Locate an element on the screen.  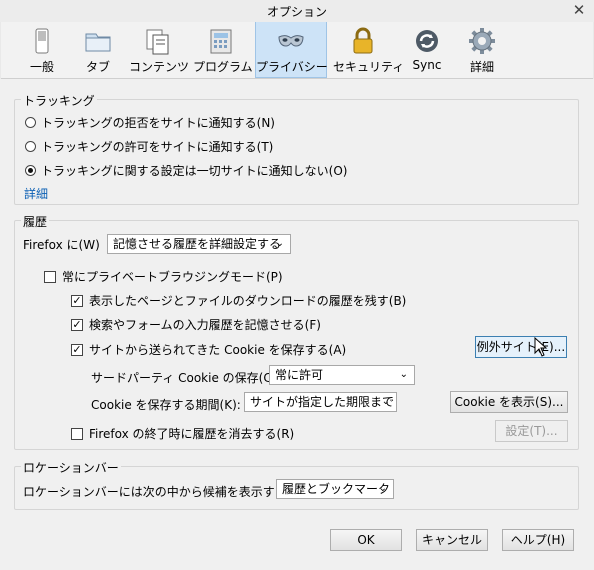
always-private-label: 常にプライベートブラウジングモード(P) is located at coordinates (172, 277).